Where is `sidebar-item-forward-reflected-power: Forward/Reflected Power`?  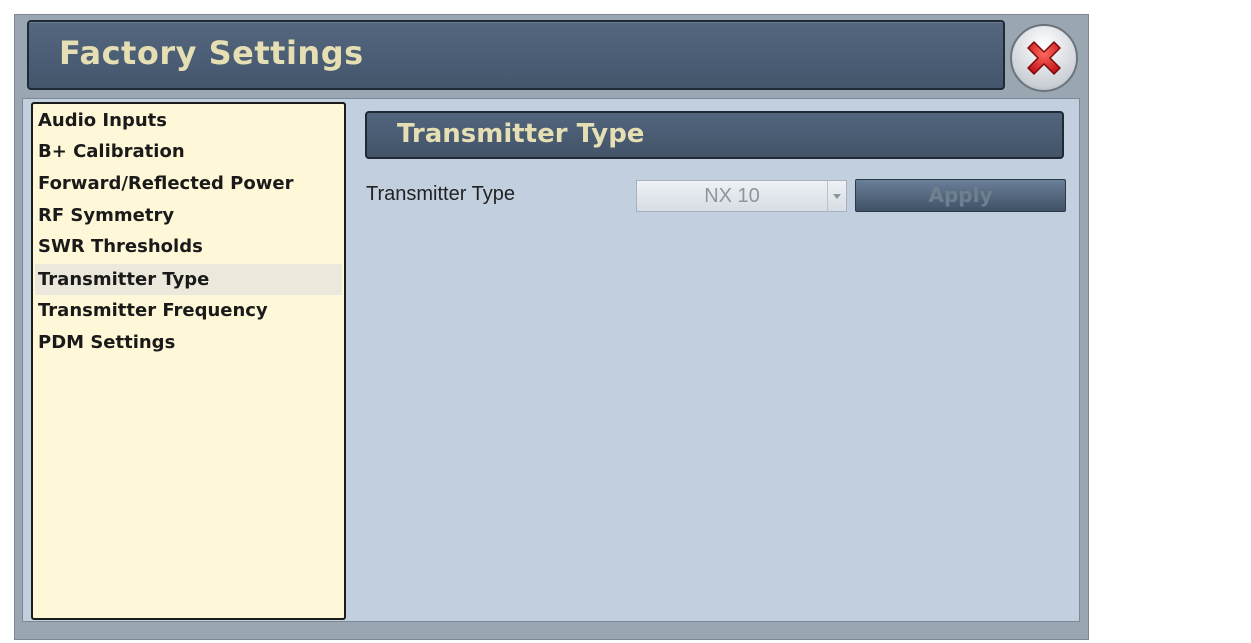
sidebar-item-forward-reflected-power: Forward/Reflected Power is located at coordinates (188, 183).